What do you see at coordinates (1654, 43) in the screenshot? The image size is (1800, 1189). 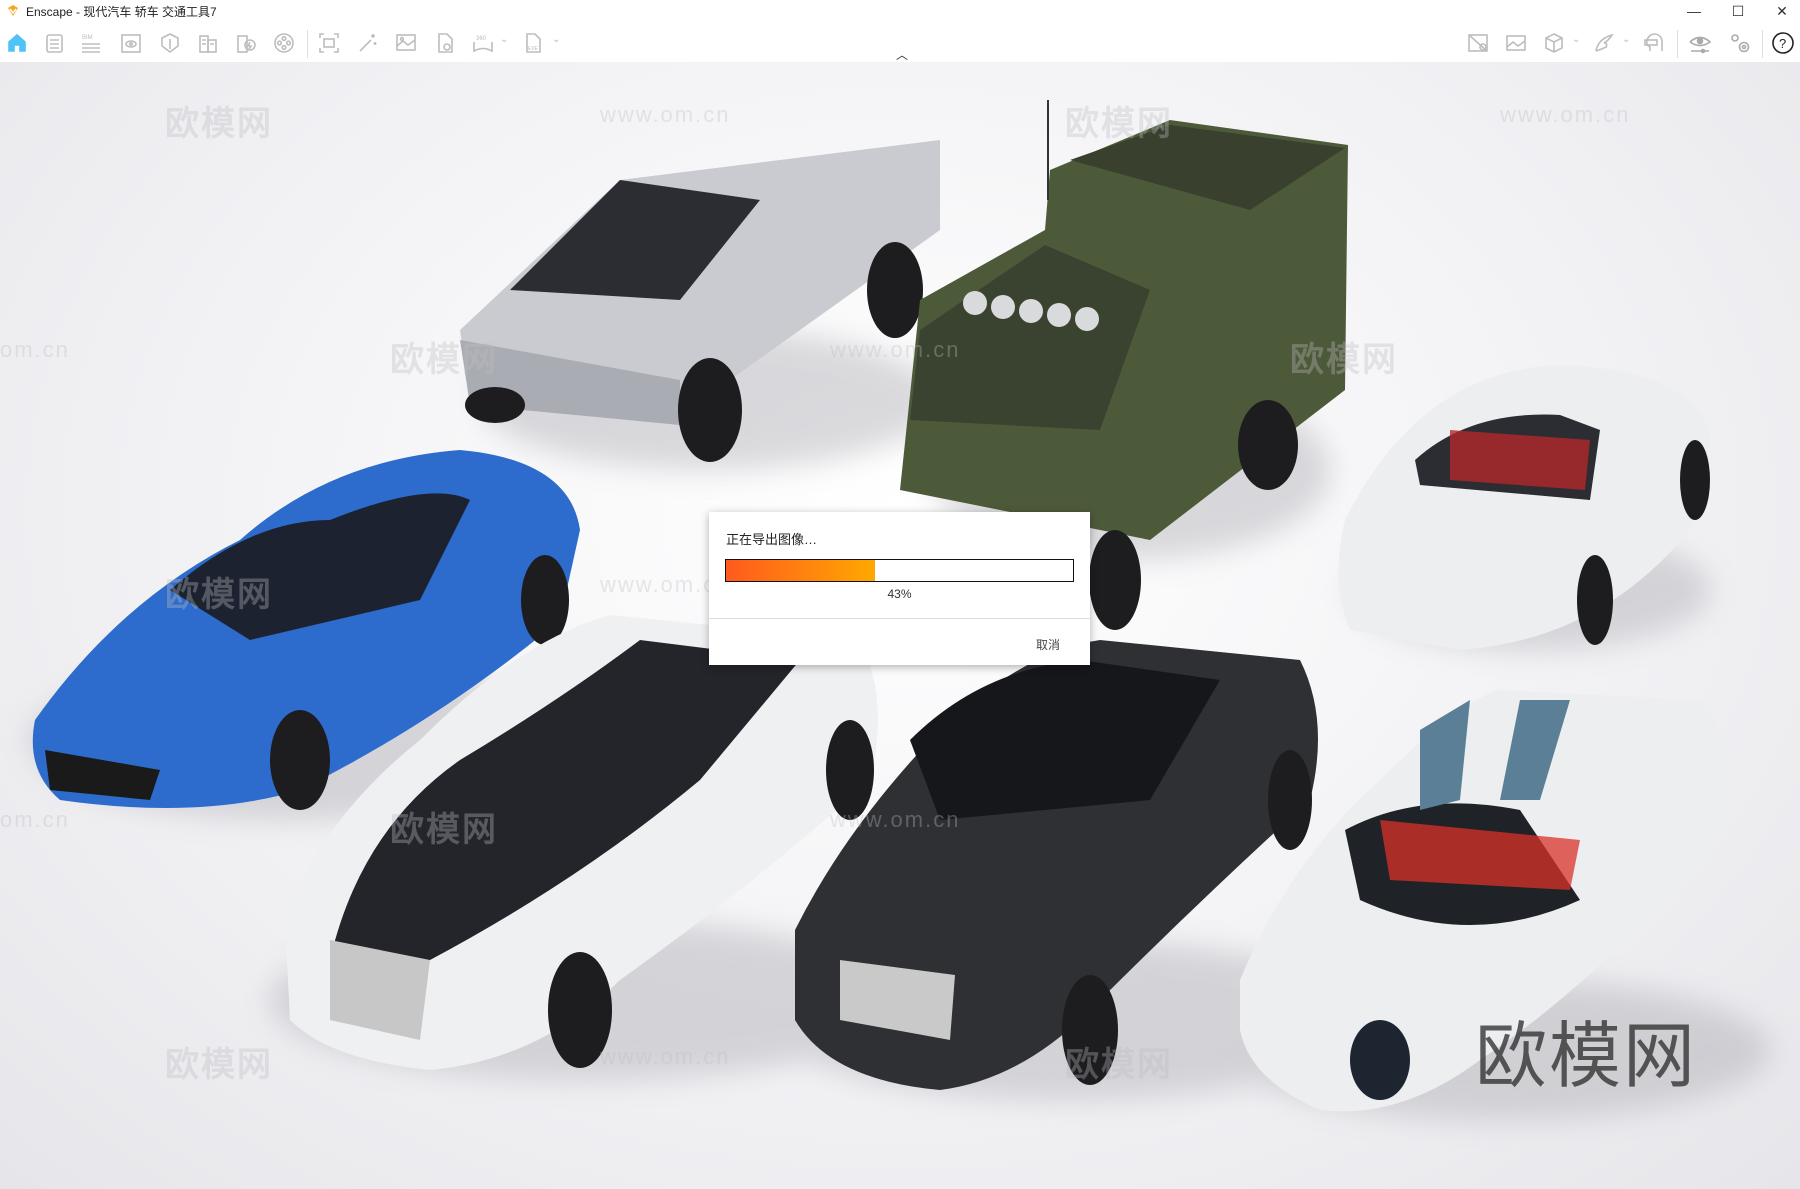 I see `vr-headset-icon` at bounding box center [1654, 43].